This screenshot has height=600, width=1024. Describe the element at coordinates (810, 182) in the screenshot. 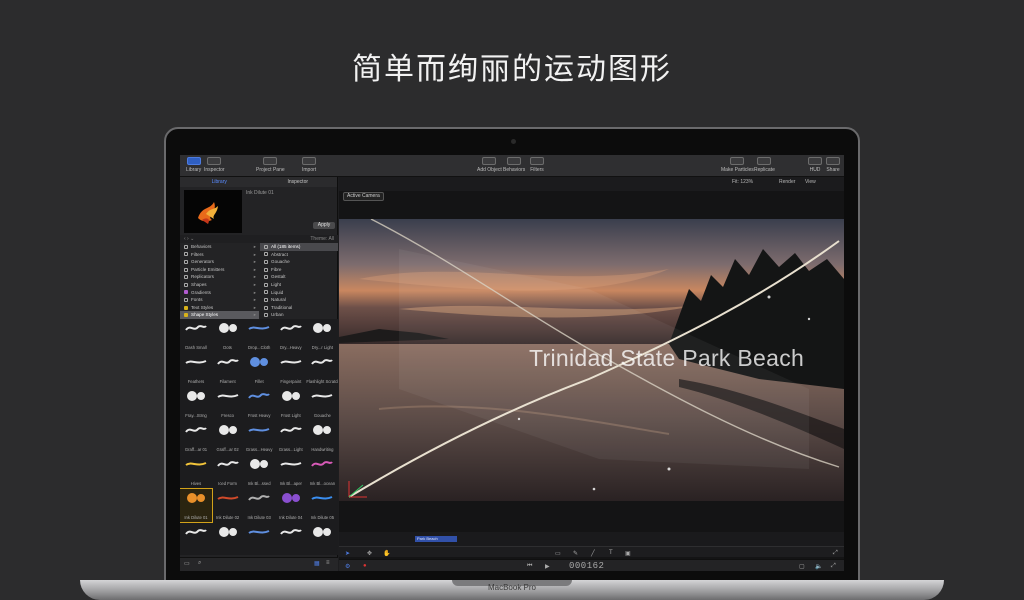

I see `view-menu: View` at that location.